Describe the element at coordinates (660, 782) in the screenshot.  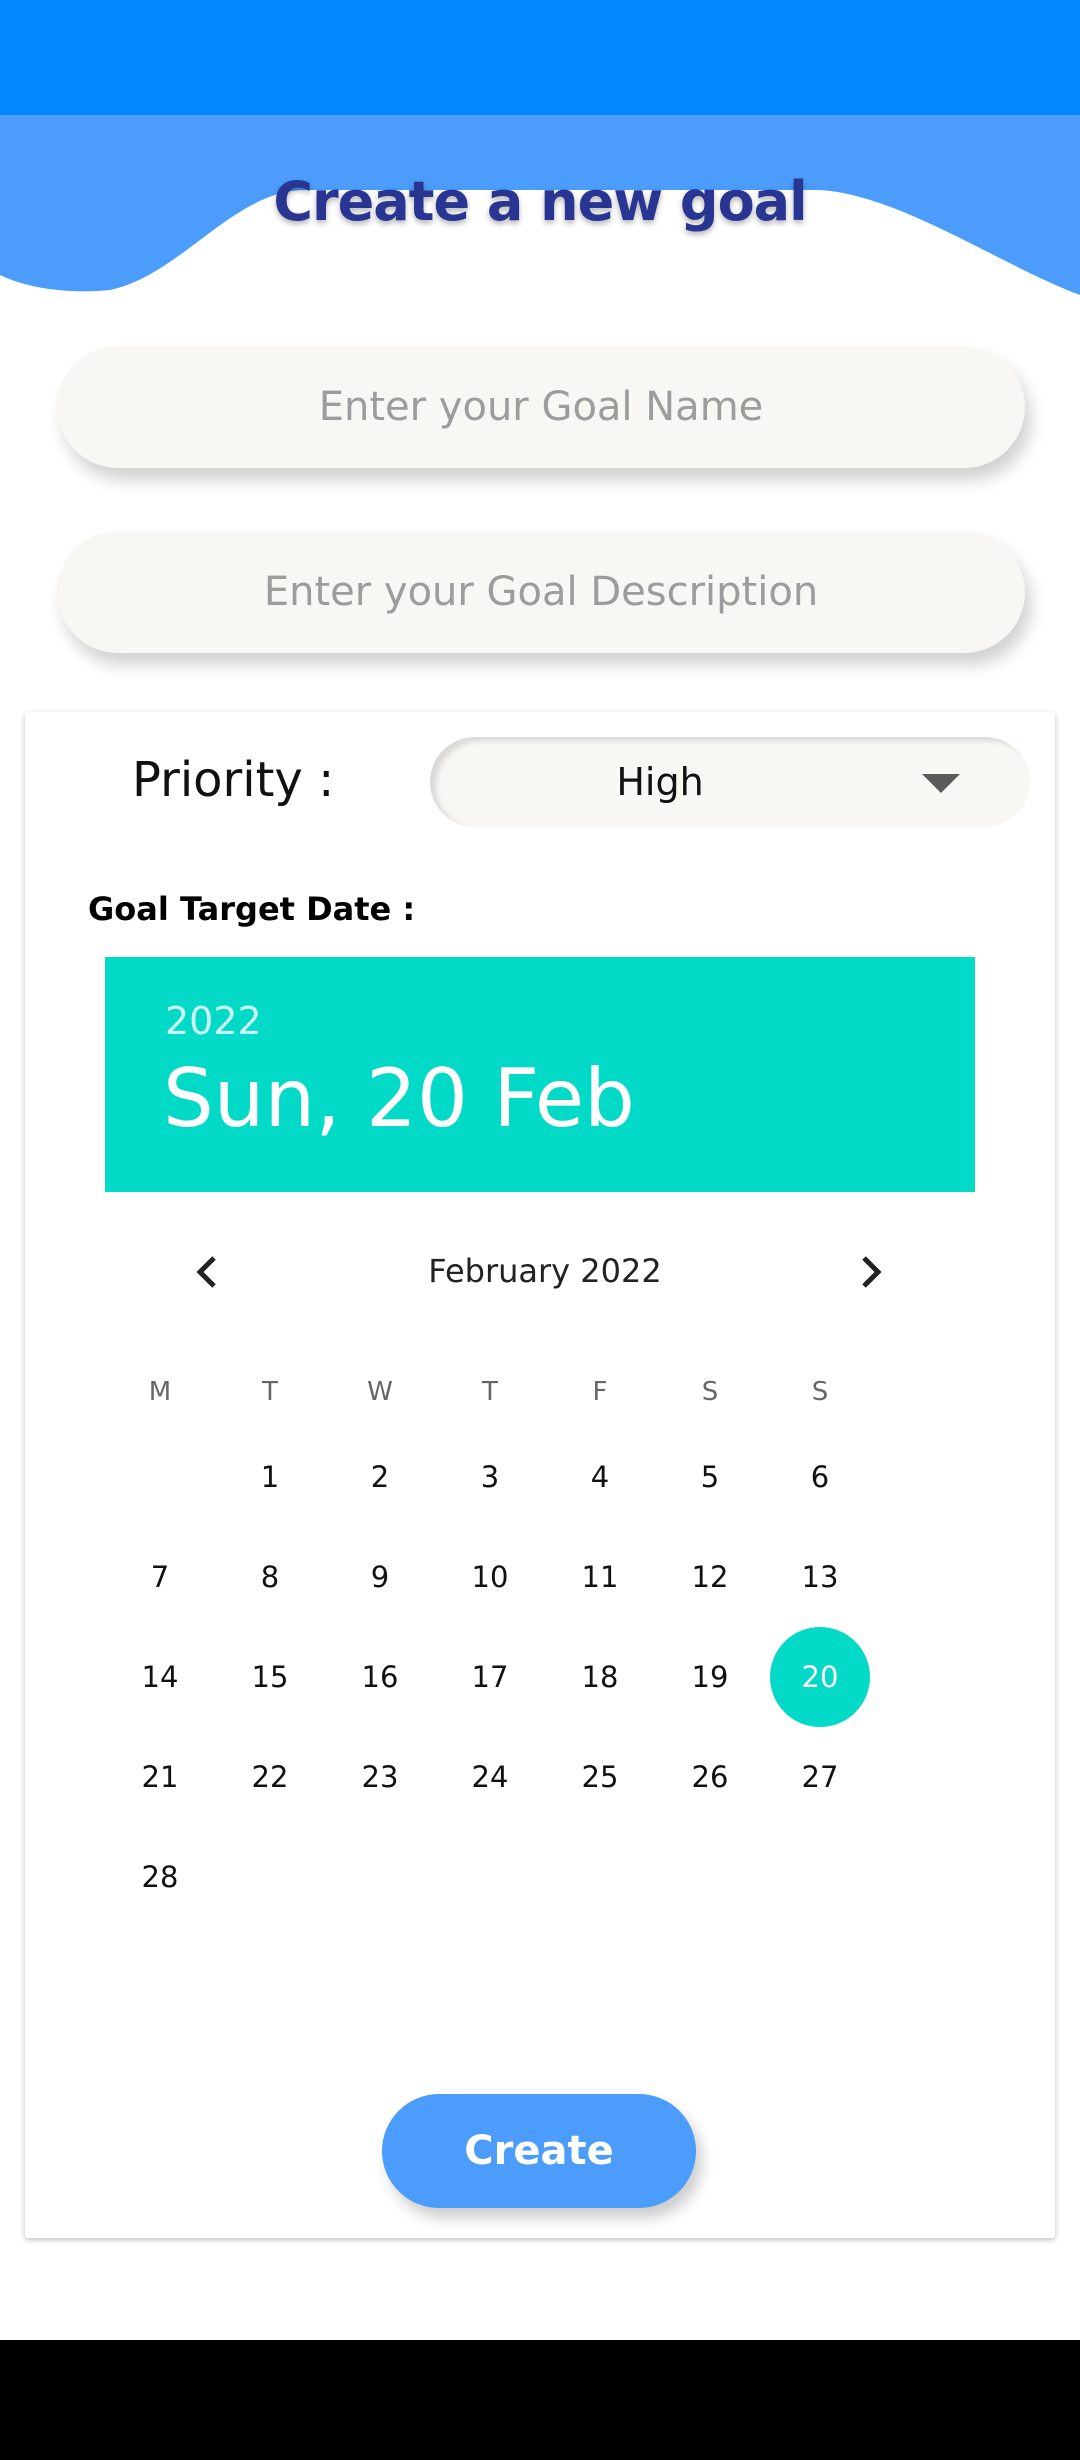
I see `priority-selected-value: High` at that location.